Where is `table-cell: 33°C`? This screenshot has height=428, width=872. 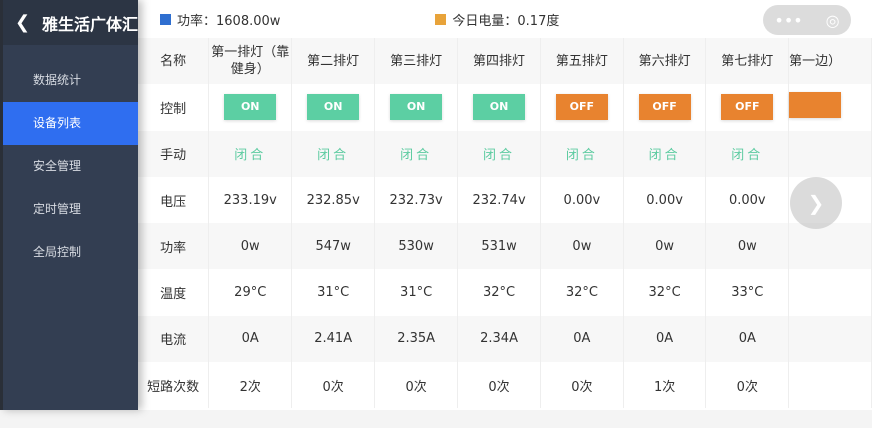
table-cell: 33°C is located at coordinates (747, 292).